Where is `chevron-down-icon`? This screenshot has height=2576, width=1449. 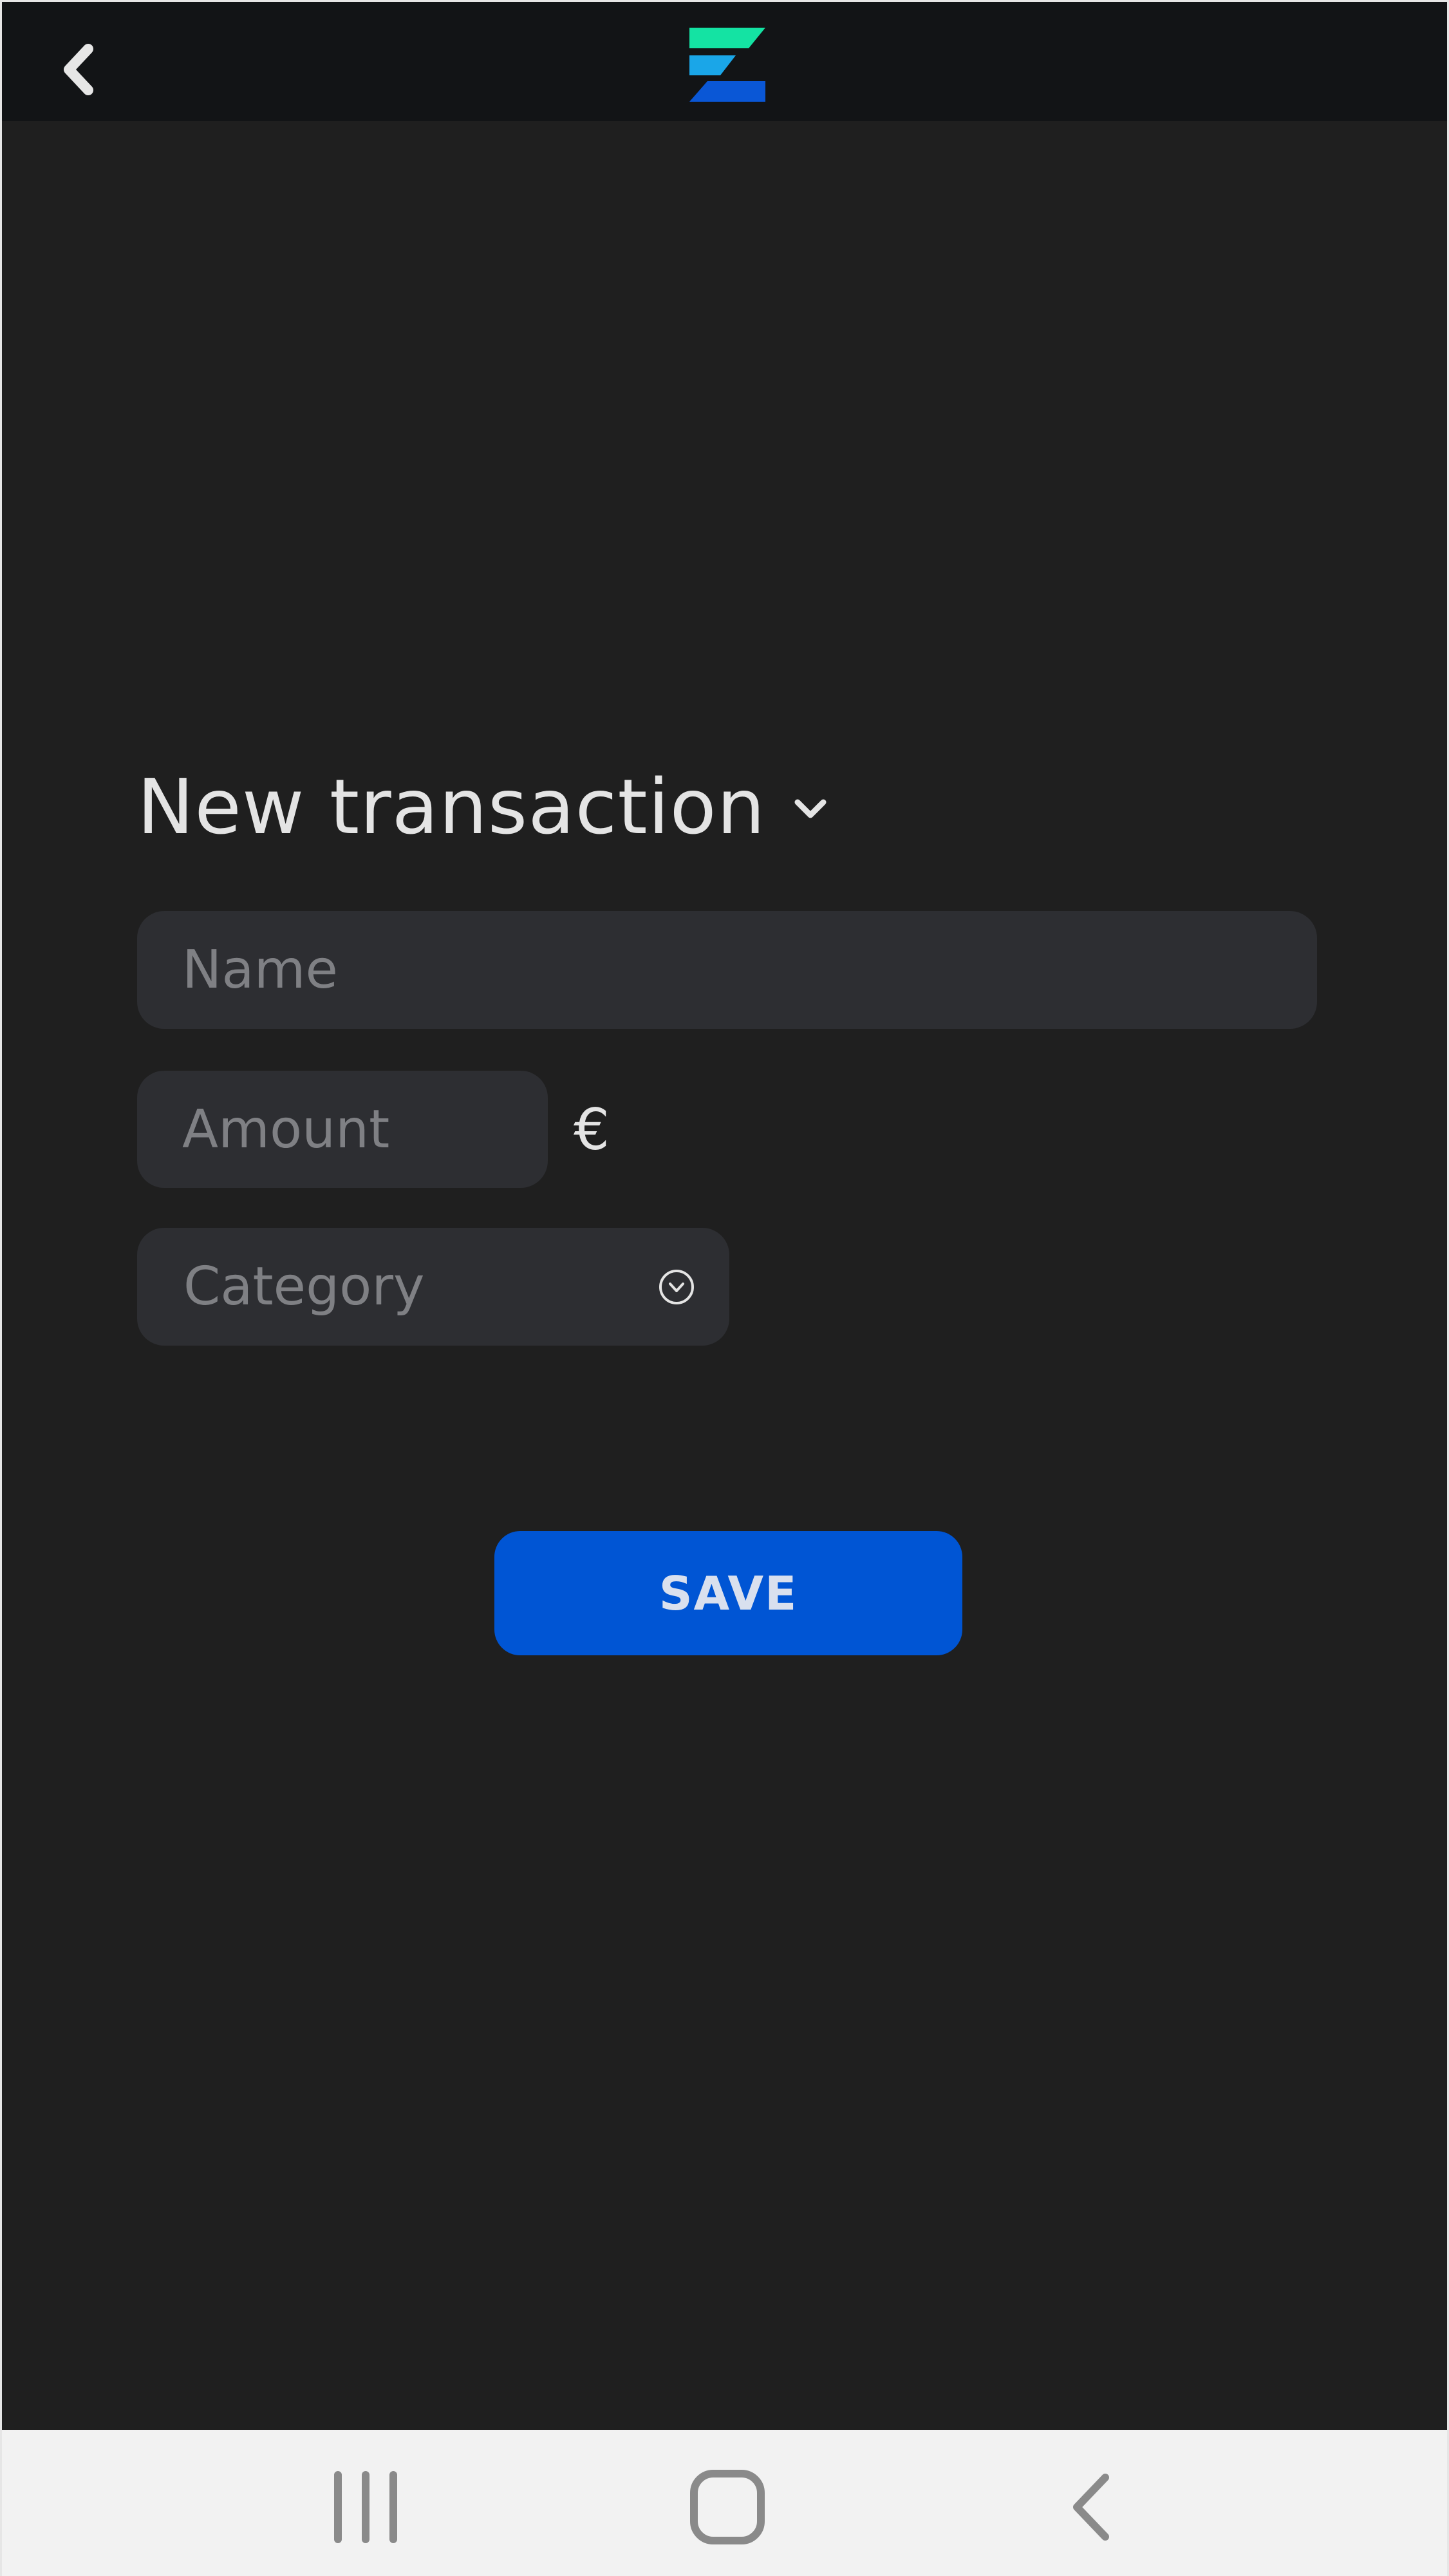 chevron-down-icon is located at coordinates (810, 808).